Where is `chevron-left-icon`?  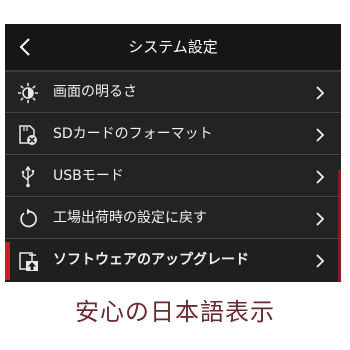
chevron-left-icon is located at coordinates (24, 47).